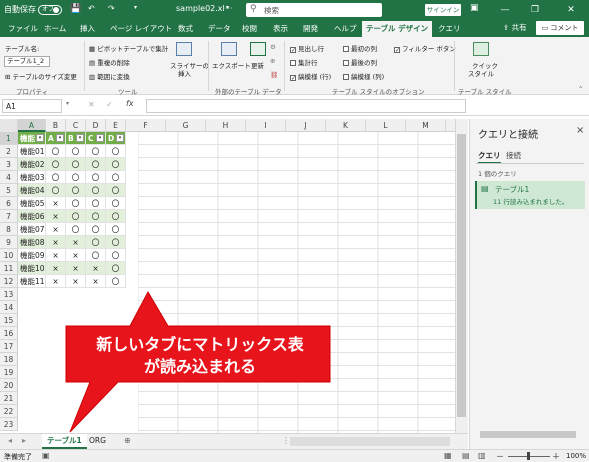  Describe the element at coordinates (9, 359) in the screenshot. I see `row-header-18: 18` at that location.